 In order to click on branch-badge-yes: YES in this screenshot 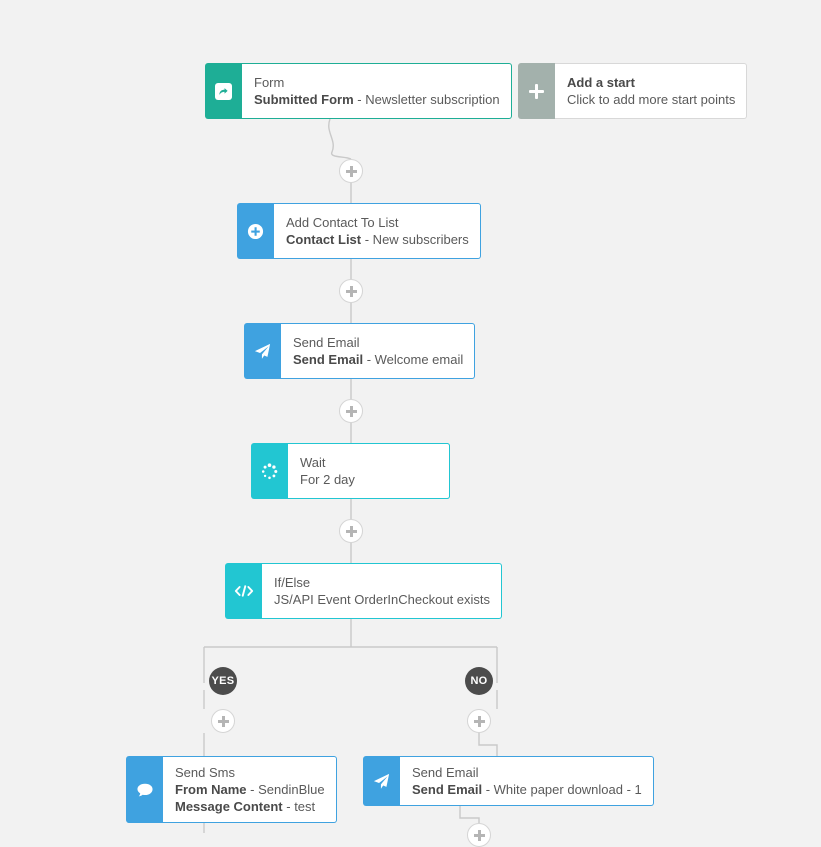, I will do `click(223, 681)`.